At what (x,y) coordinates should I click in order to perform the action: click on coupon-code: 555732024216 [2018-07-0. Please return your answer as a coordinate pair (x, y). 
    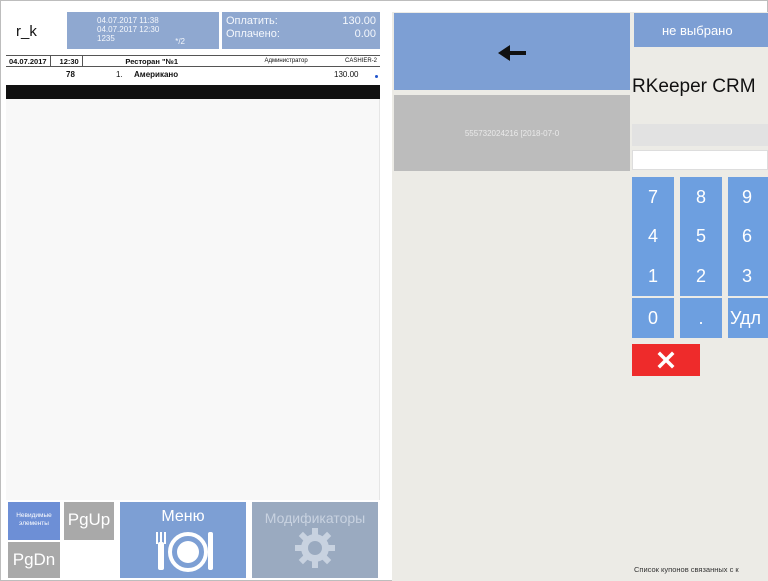
    Looking at the image, I should click on (512, 133).